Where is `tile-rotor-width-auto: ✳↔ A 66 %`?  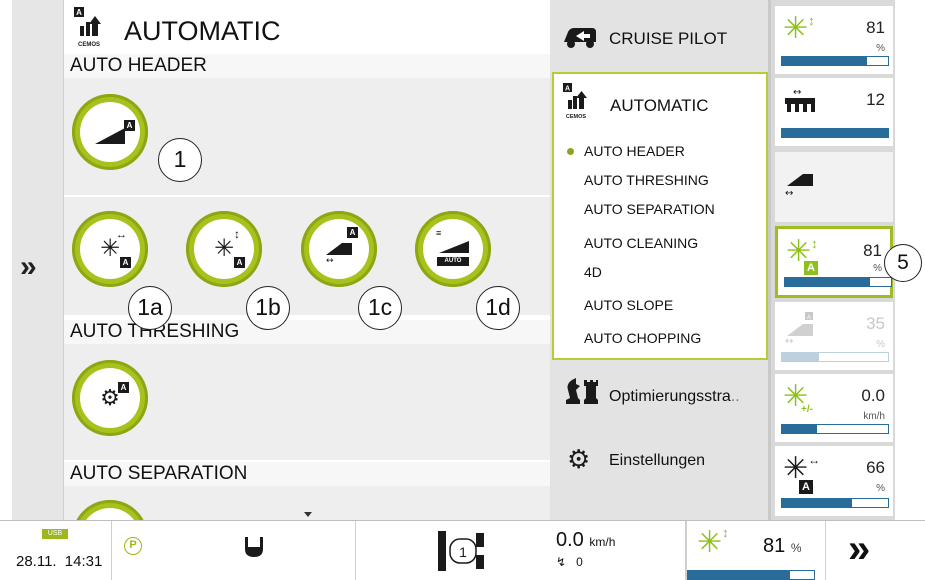
tile-rotor-width-auto: ✳↔ A 66 % is located at coordinates (834, 481).